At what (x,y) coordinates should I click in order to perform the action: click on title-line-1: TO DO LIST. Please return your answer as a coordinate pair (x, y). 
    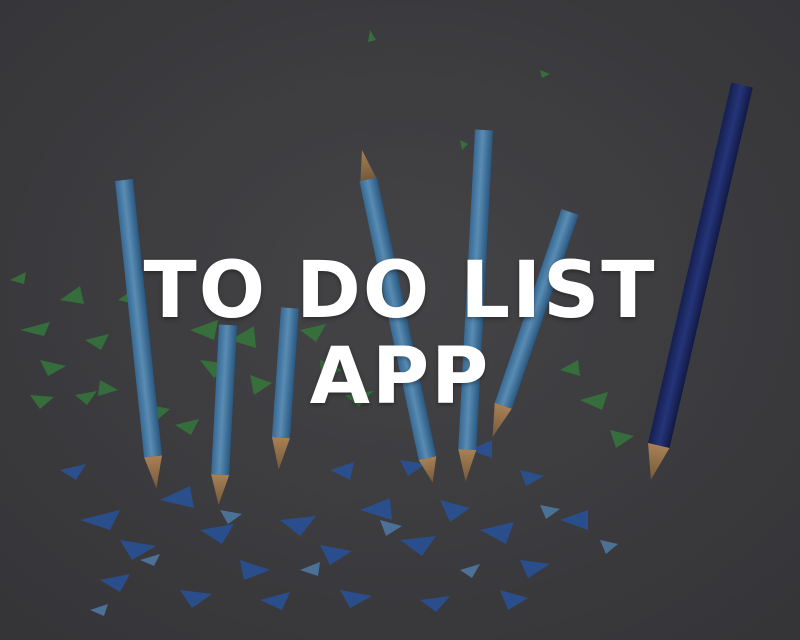
    Looking at the image, I should click on (400, 291).